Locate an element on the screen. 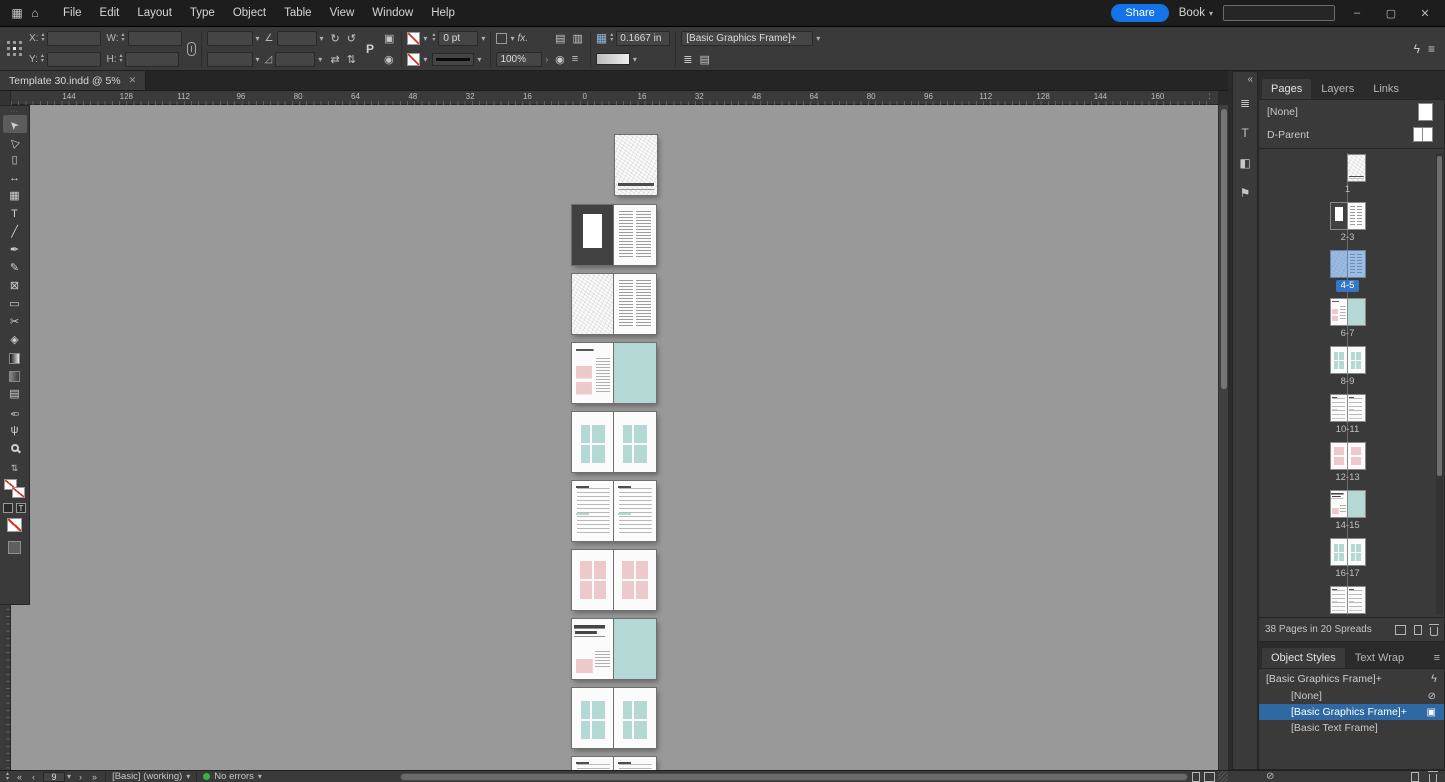 This screenshot has width=1445, height=782. align-icon-2: ▤ is located at coordinates (705, 59).